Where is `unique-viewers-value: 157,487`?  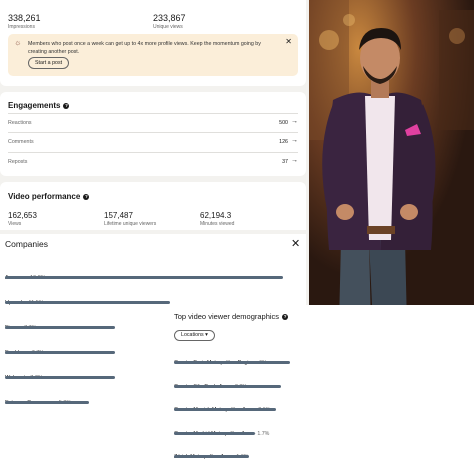
unique-viewers-value: 157,487 is located at coordinates (118, 215).